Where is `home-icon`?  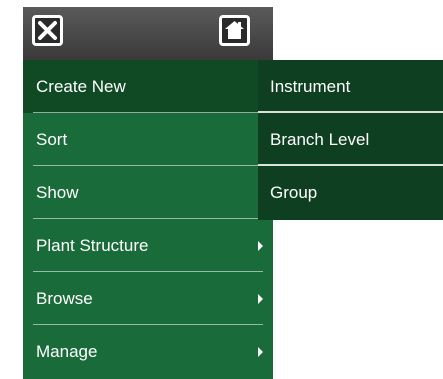 home-icon is located at coordinates (234, 30).